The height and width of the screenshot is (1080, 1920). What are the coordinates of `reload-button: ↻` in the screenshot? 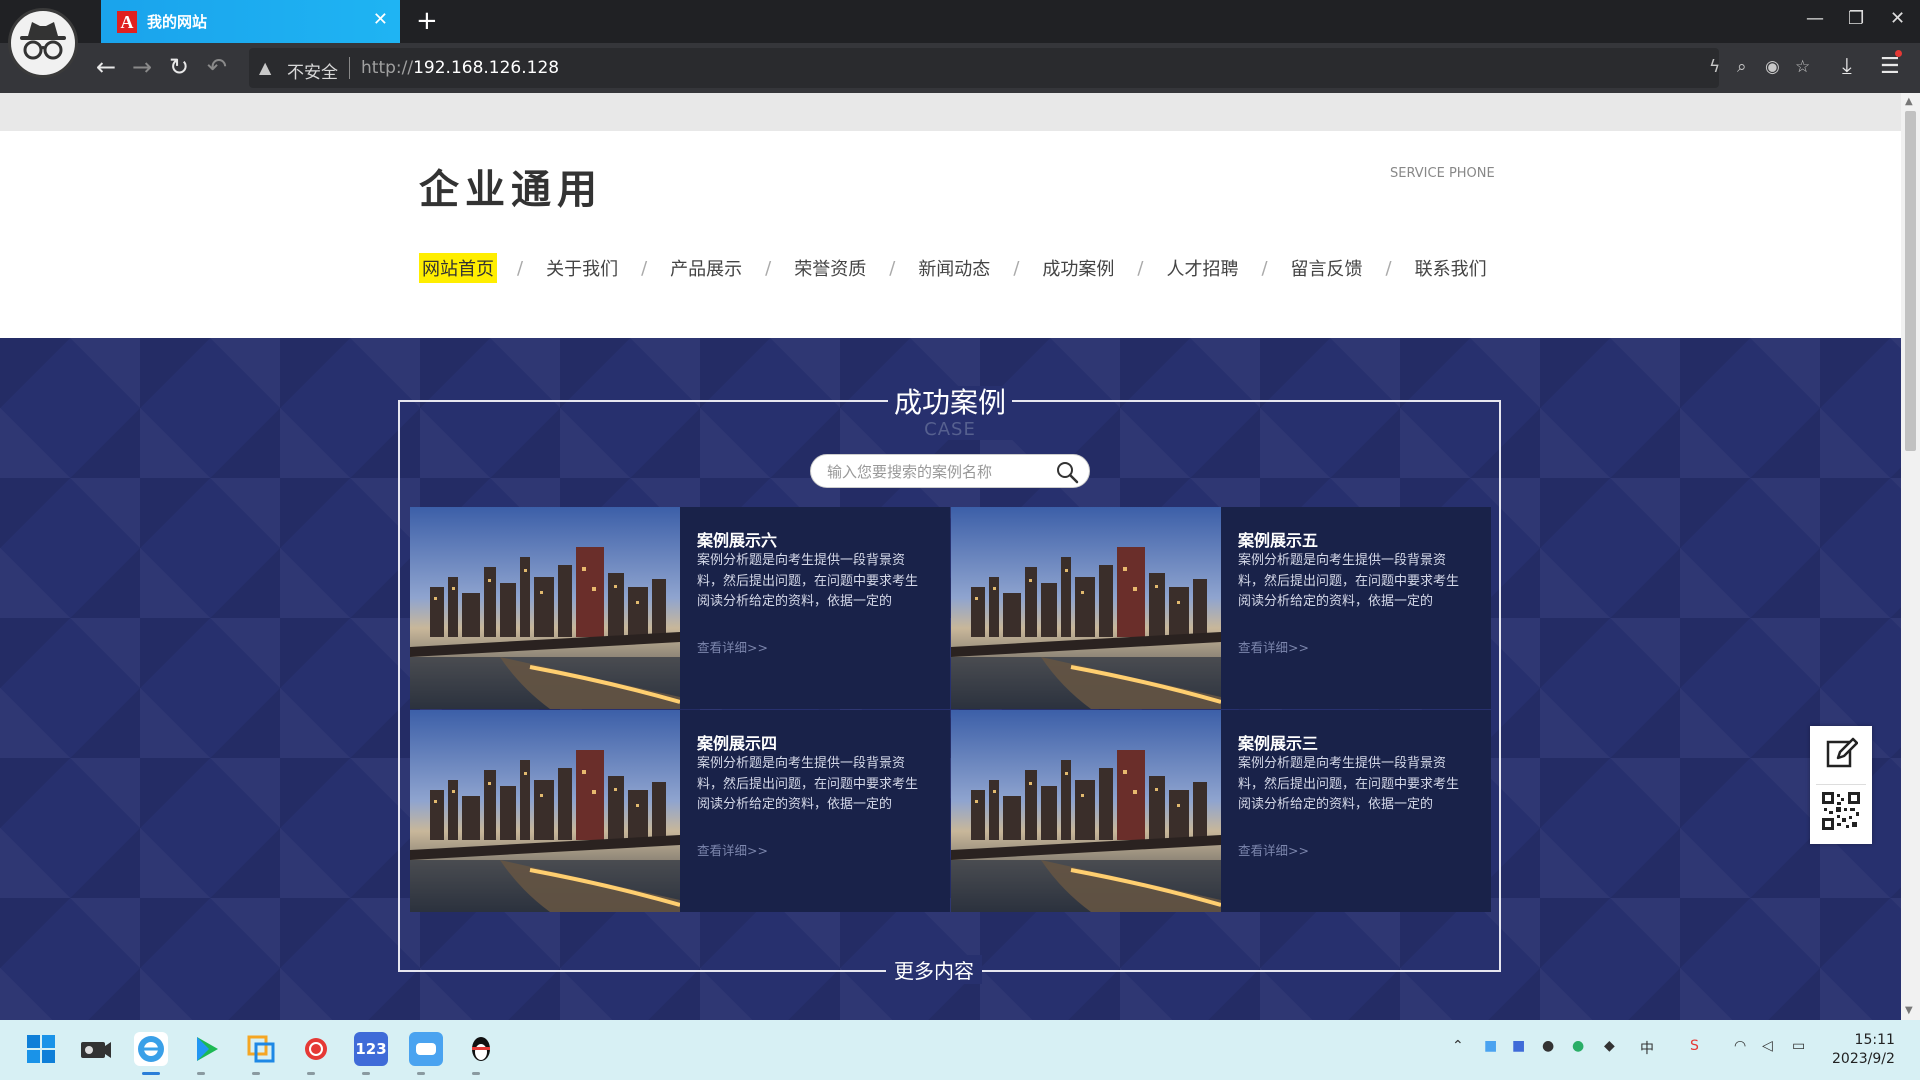 It's located at (179, 67).